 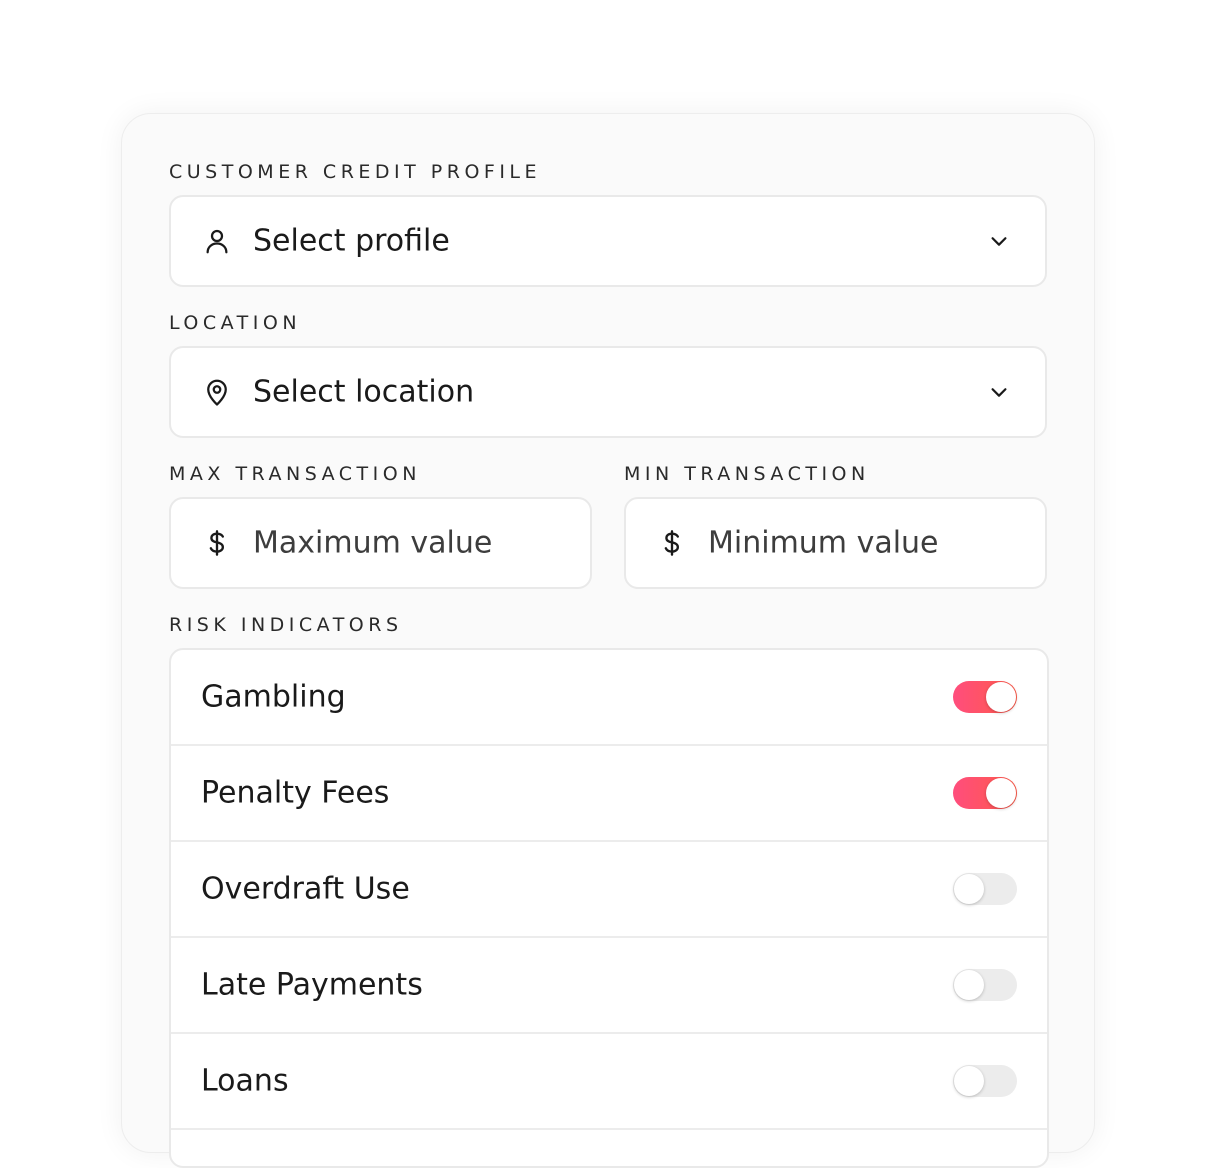 I want to click on risk-label: Late Payments, so click(x=312, y=985).